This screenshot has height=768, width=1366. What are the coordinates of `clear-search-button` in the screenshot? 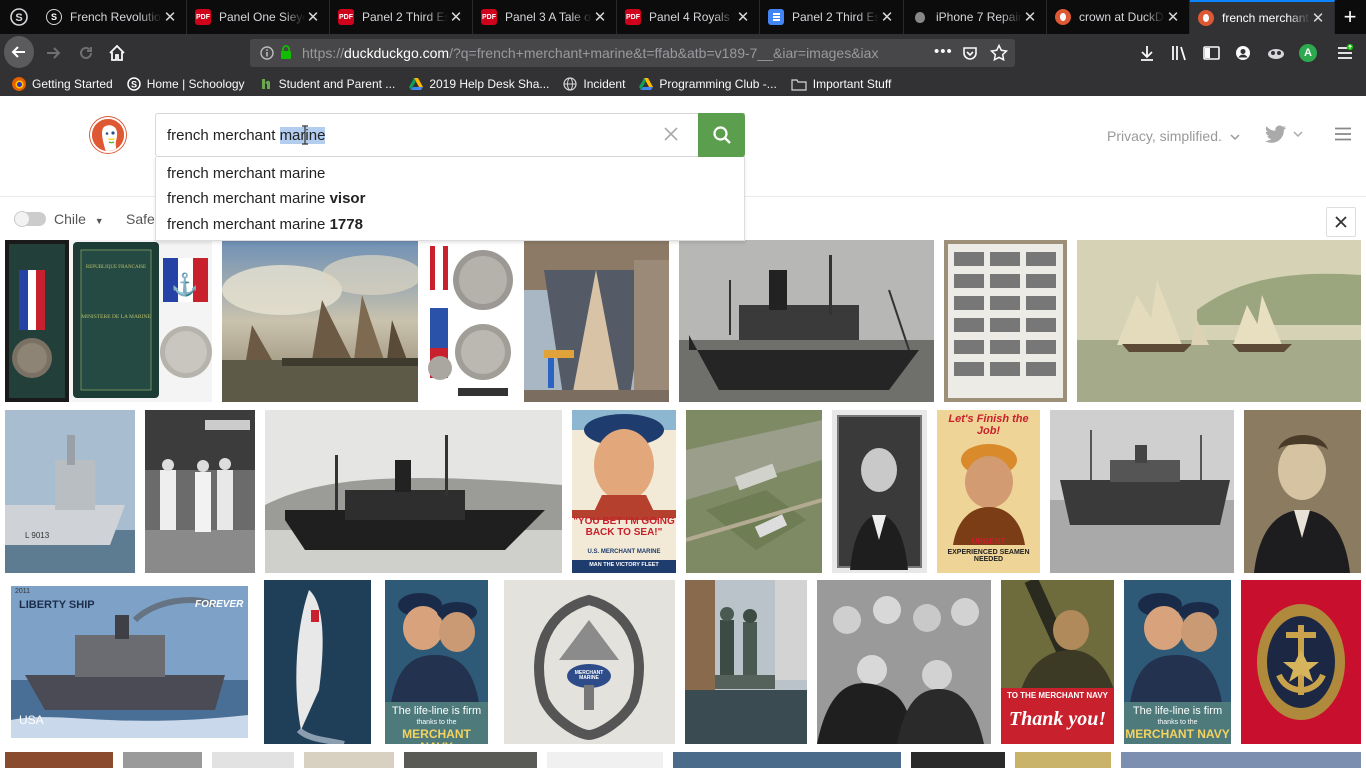 It's located at (671, 135).